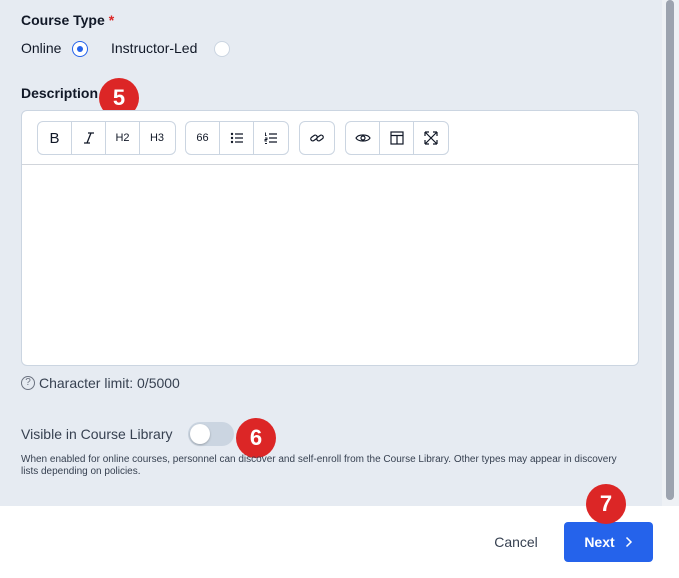 The height and width of the screenshot is (578, 679). I want to click on editor-toolbar: B H2 H3 66, so click(330, 138).